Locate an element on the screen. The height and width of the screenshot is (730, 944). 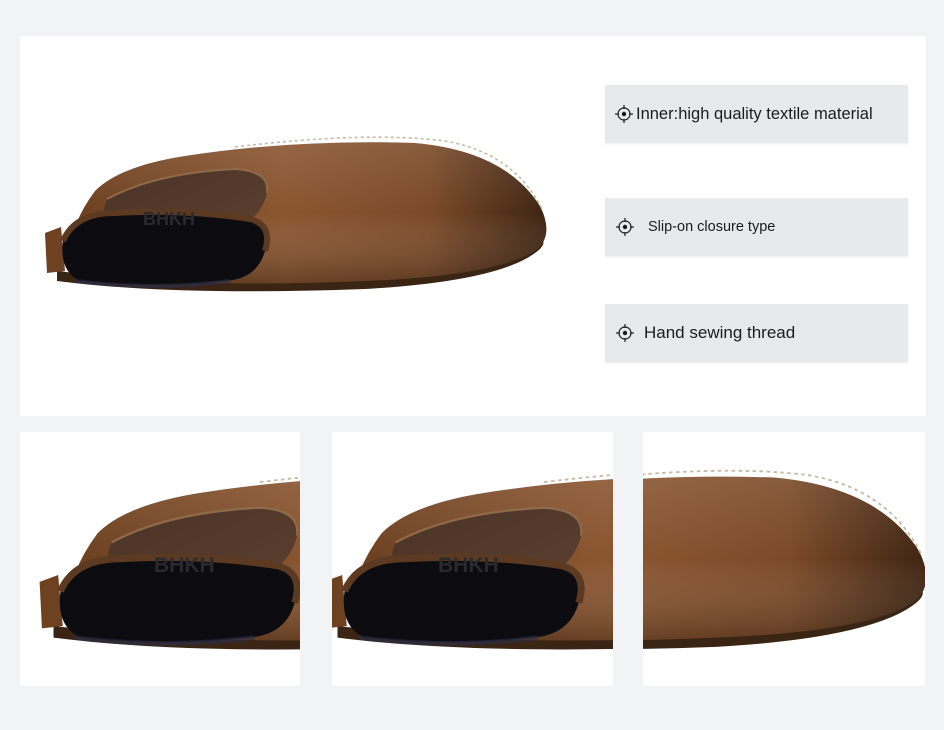
feature-label: Inner:high quality textile material is located at coordinates (754, 113).